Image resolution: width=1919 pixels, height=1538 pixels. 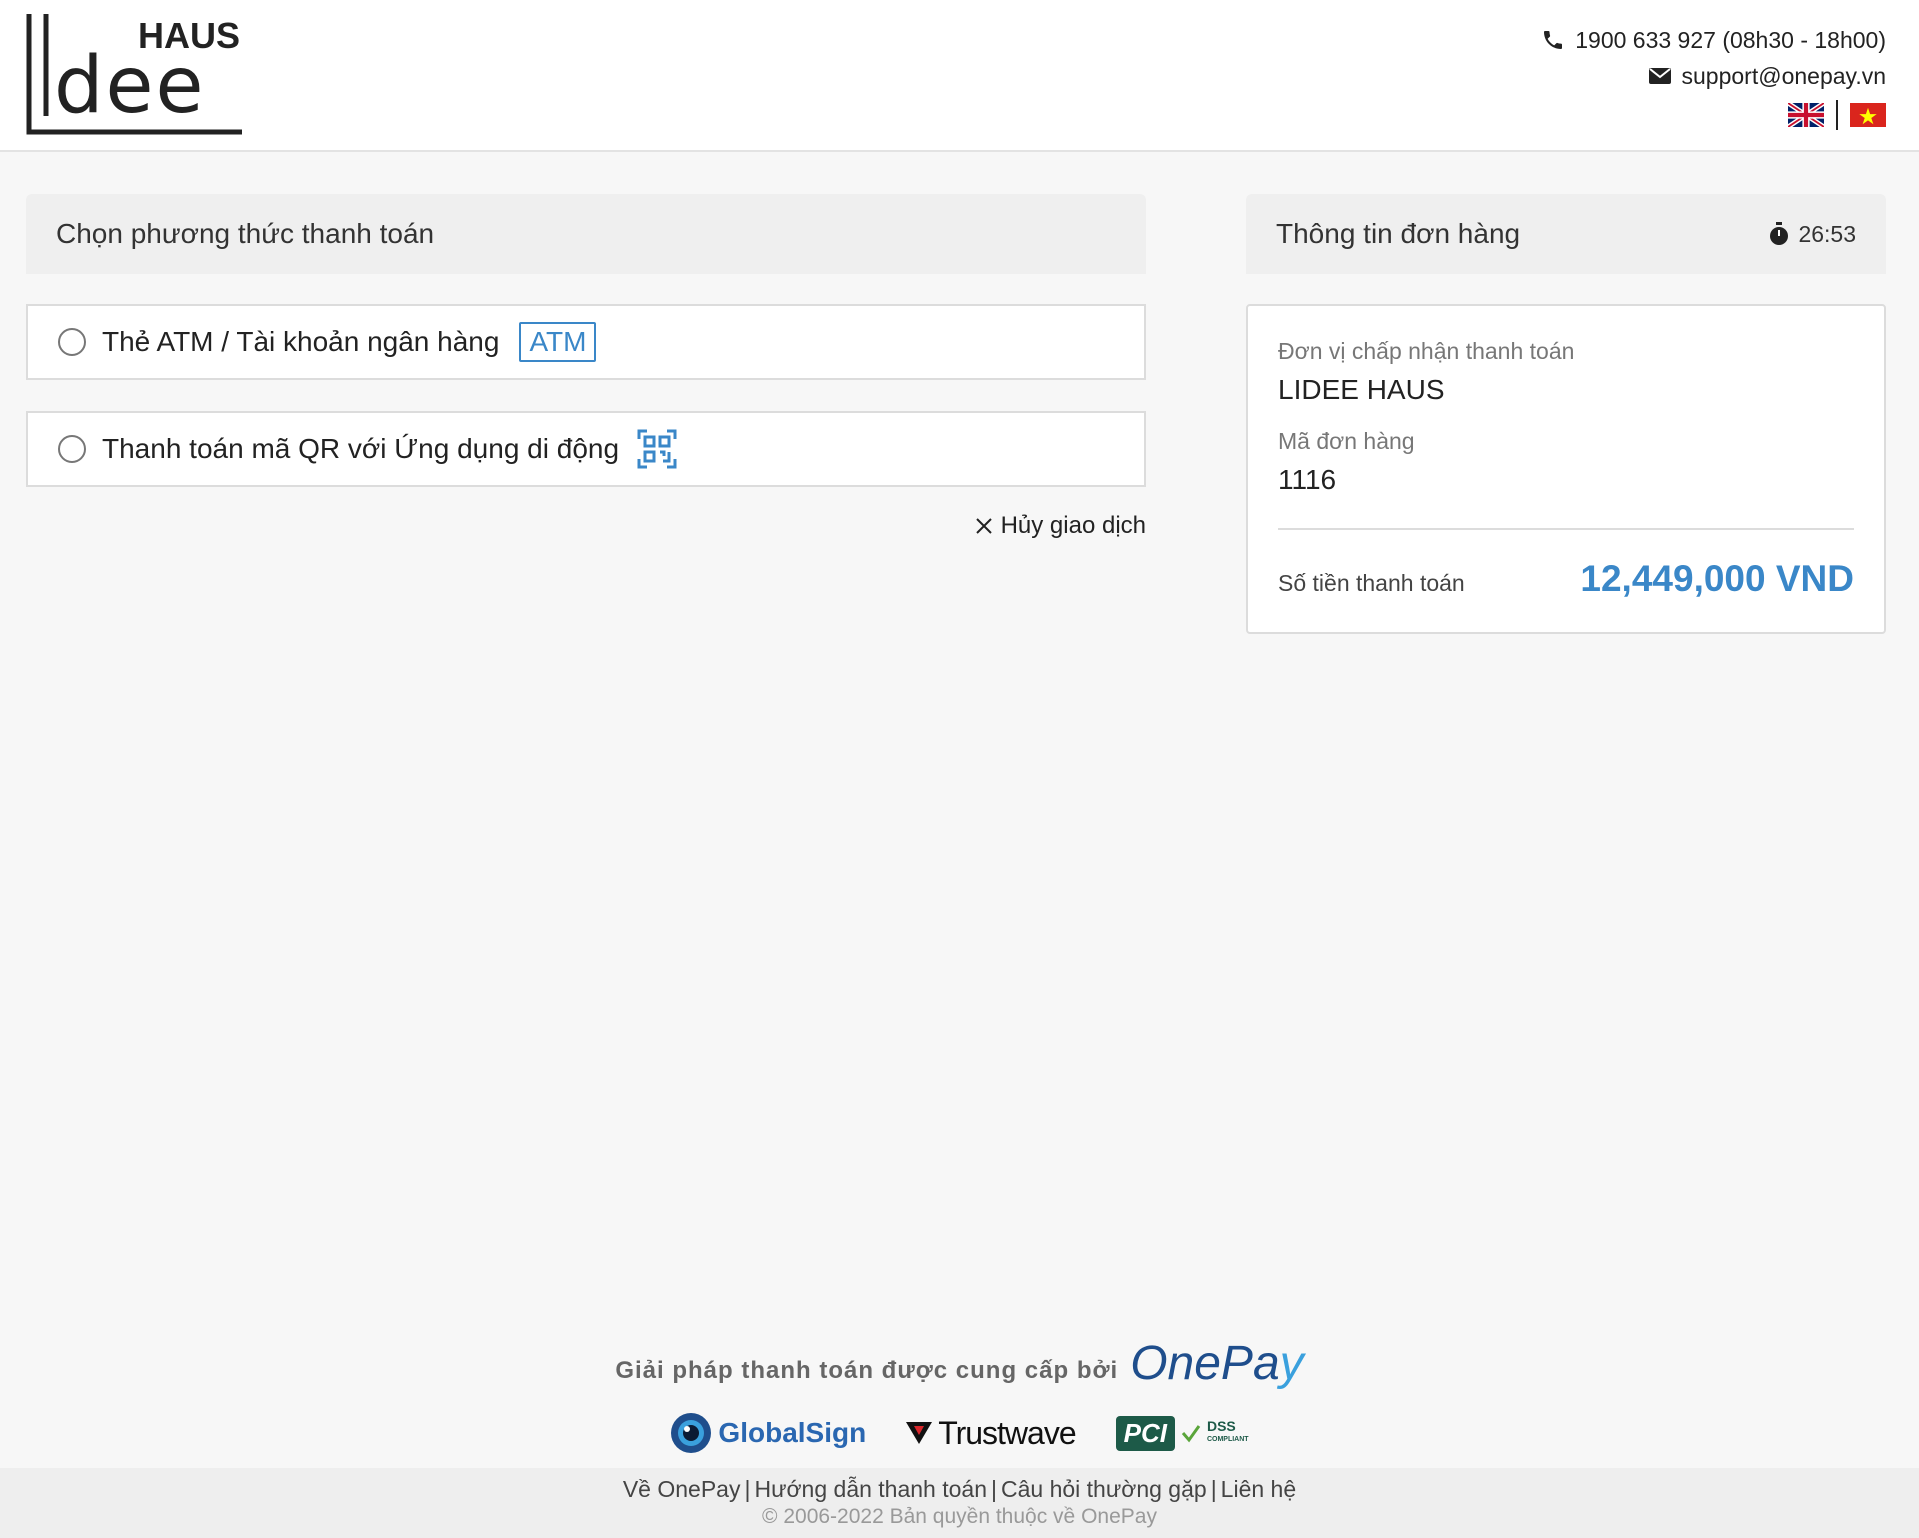 I want to click on atm-payment-option: Thẻ ATM / Tài khoản ngân hàng ATM, so click(x=586, y=342).